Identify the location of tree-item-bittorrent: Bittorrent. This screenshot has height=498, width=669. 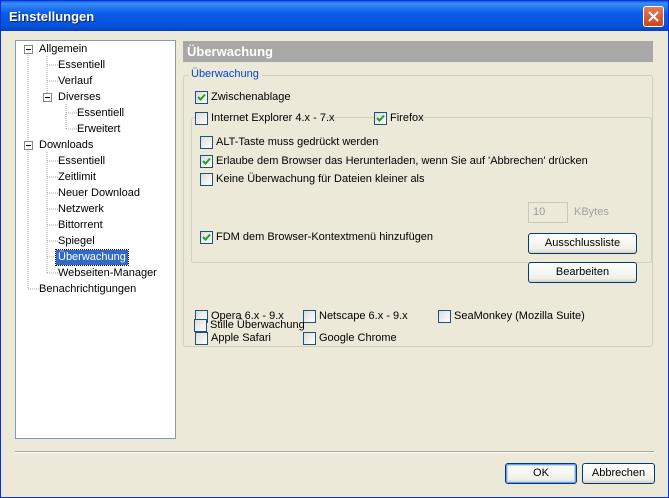
(80, 225).